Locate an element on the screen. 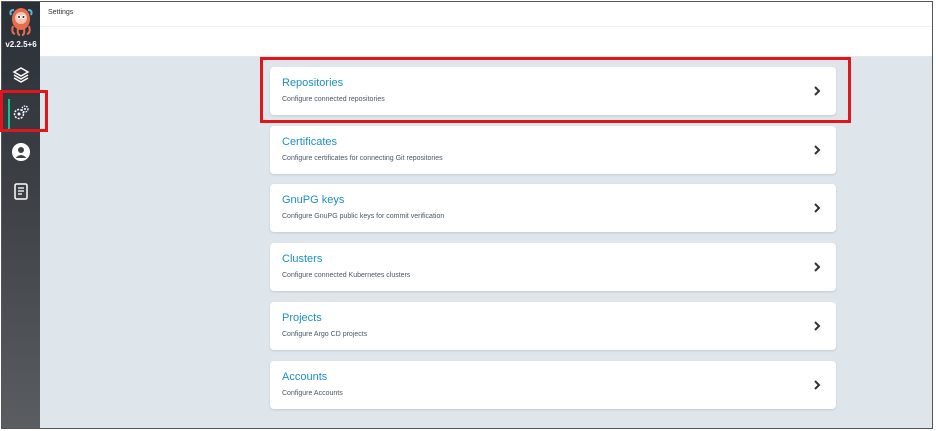  user-circle-icon is located at coordinates (21, 154).